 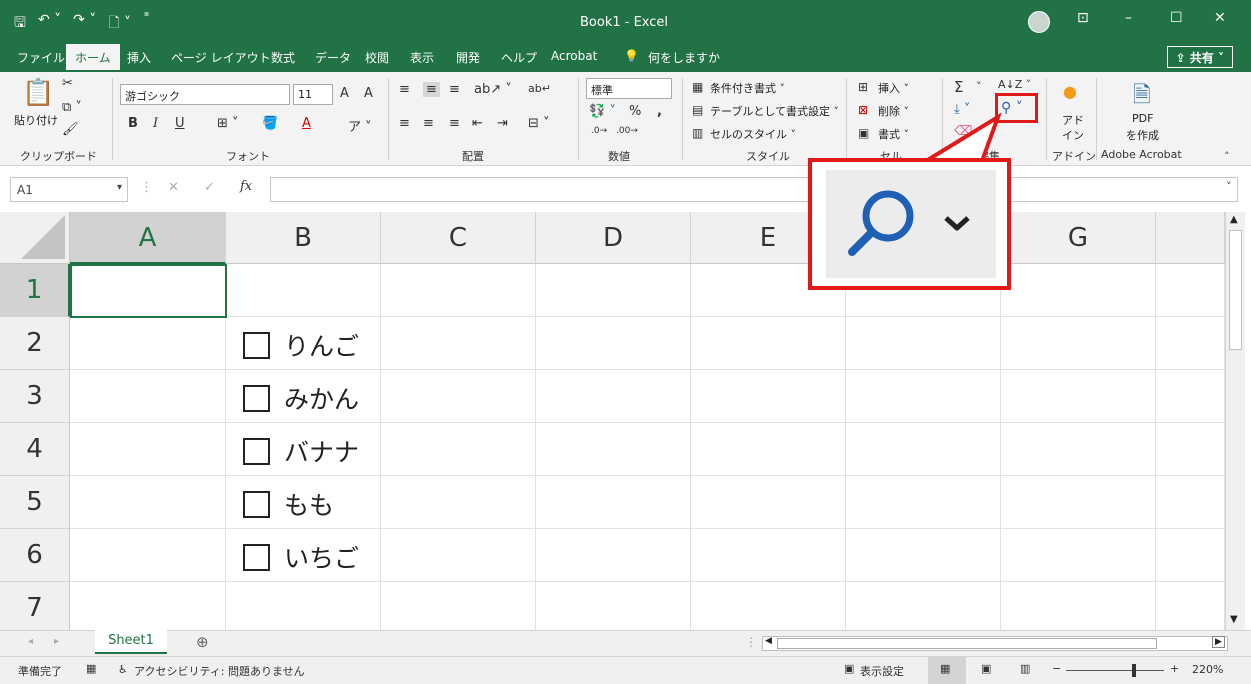 I want to click on format-table-icon: ▤, so click(x=697, y=110).